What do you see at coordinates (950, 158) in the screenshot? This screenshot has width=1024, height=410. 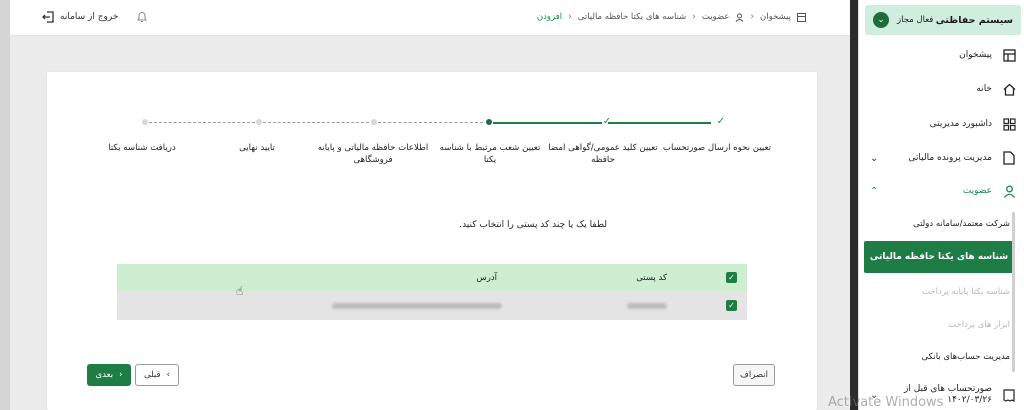 I see `sidebar-item-label: مدیریت پرونده مالیاتی` at bounding box center [950, 158].